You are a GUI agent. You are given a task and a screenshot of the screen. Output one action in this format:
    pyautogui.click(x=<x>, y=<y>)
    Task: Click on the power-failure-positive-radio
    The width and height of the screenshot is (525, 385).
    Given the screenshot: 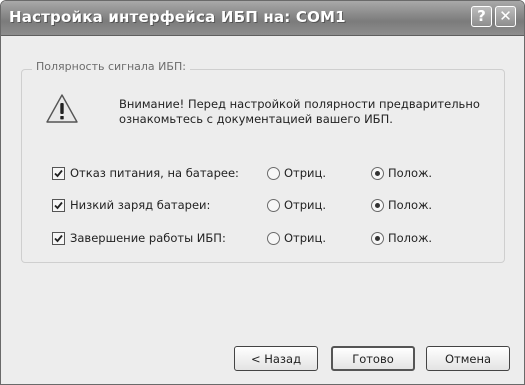 What is the action you would take?
    pyautogui.click(x=377, y=173)
    